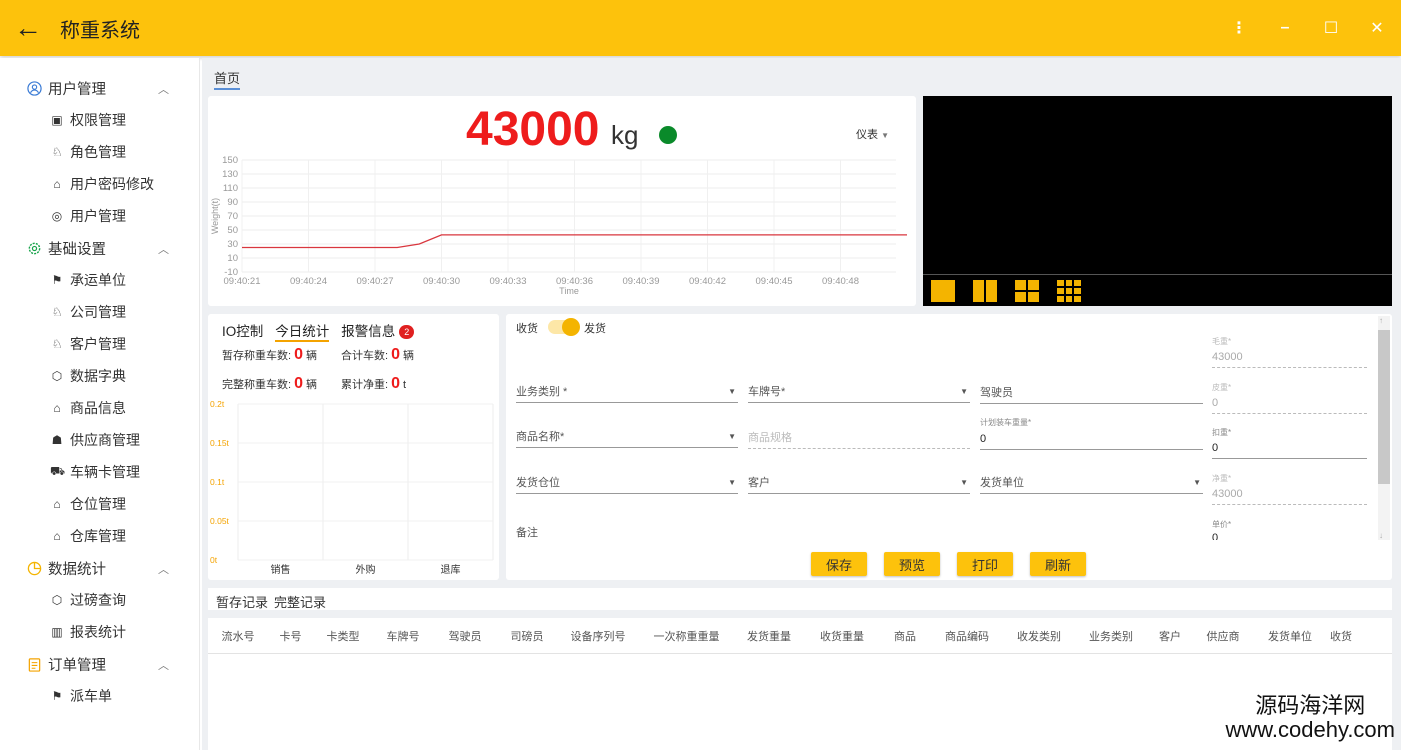 This screenshot has height=750, width=1401. Describe the element at coordinates (365, 356) in the screenshot. I see `stat-label: 合计车数:` at that location.